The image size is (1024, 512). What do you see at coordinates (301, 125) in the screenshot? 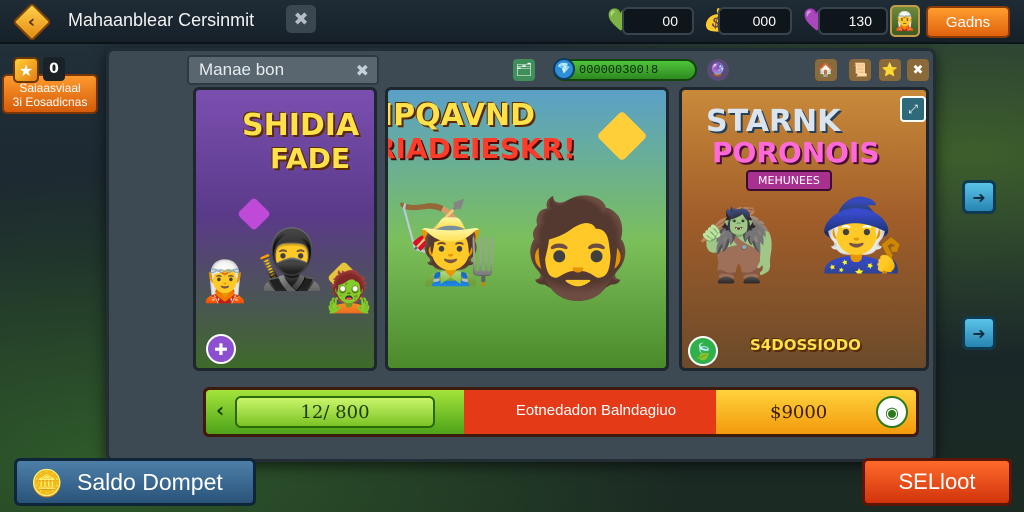
I see `card-1-title-line-1: SHIDIA` at bounding box center [301, 125].